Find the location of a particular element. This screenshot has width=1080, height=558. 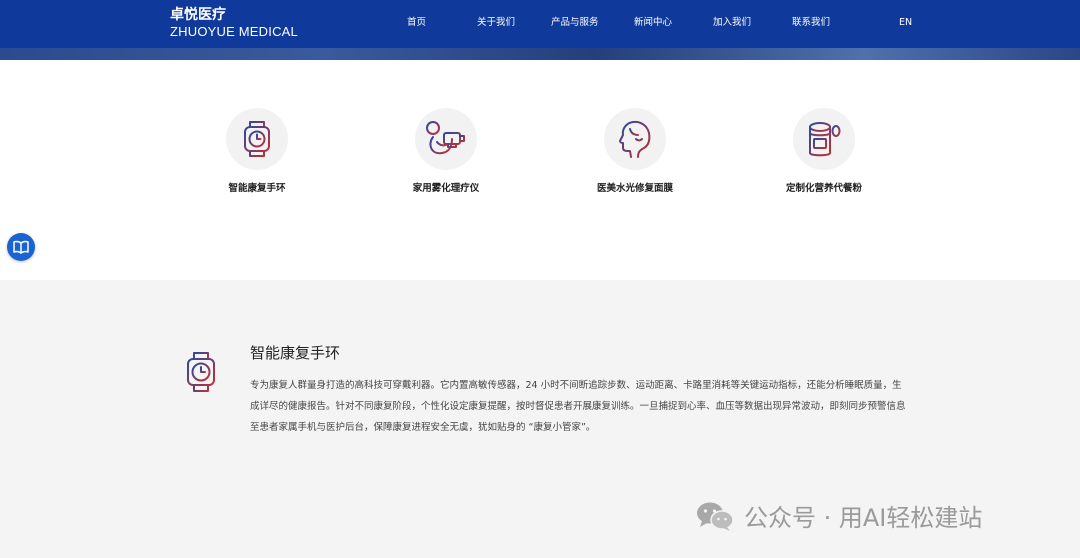

logo-english: ZHUOYUE MEDICAL is located at coordinates (234, 31).